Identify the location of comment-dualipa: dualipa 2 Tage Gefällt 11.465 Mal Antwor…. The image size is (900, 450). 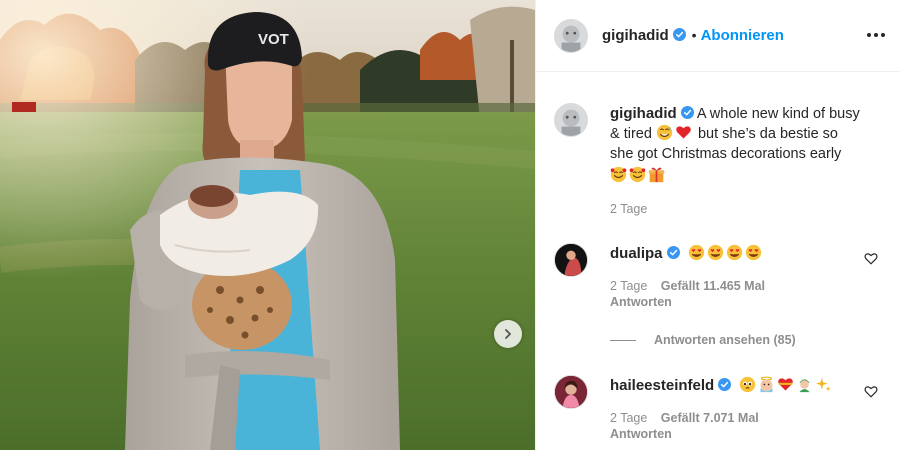
(740, 276).